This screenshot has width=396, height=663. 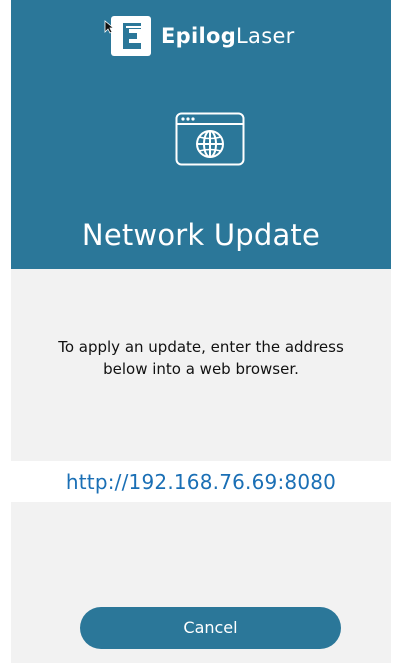 What do you see at coordinates (210, 139) in the screenshot?
I see `browser-globe-icon` at bounding box center [210, 139].